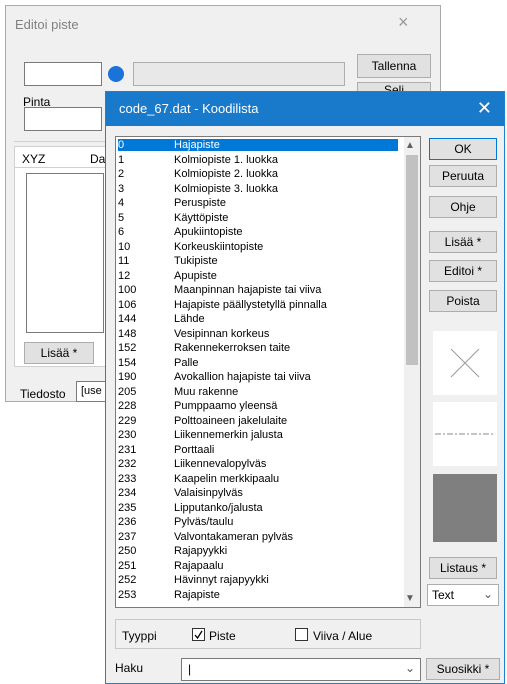 The image size is (507, 684). Describe the element at coordinates (197, 145) in the screenshot. I see `code-name: Hajapiste` at that location.